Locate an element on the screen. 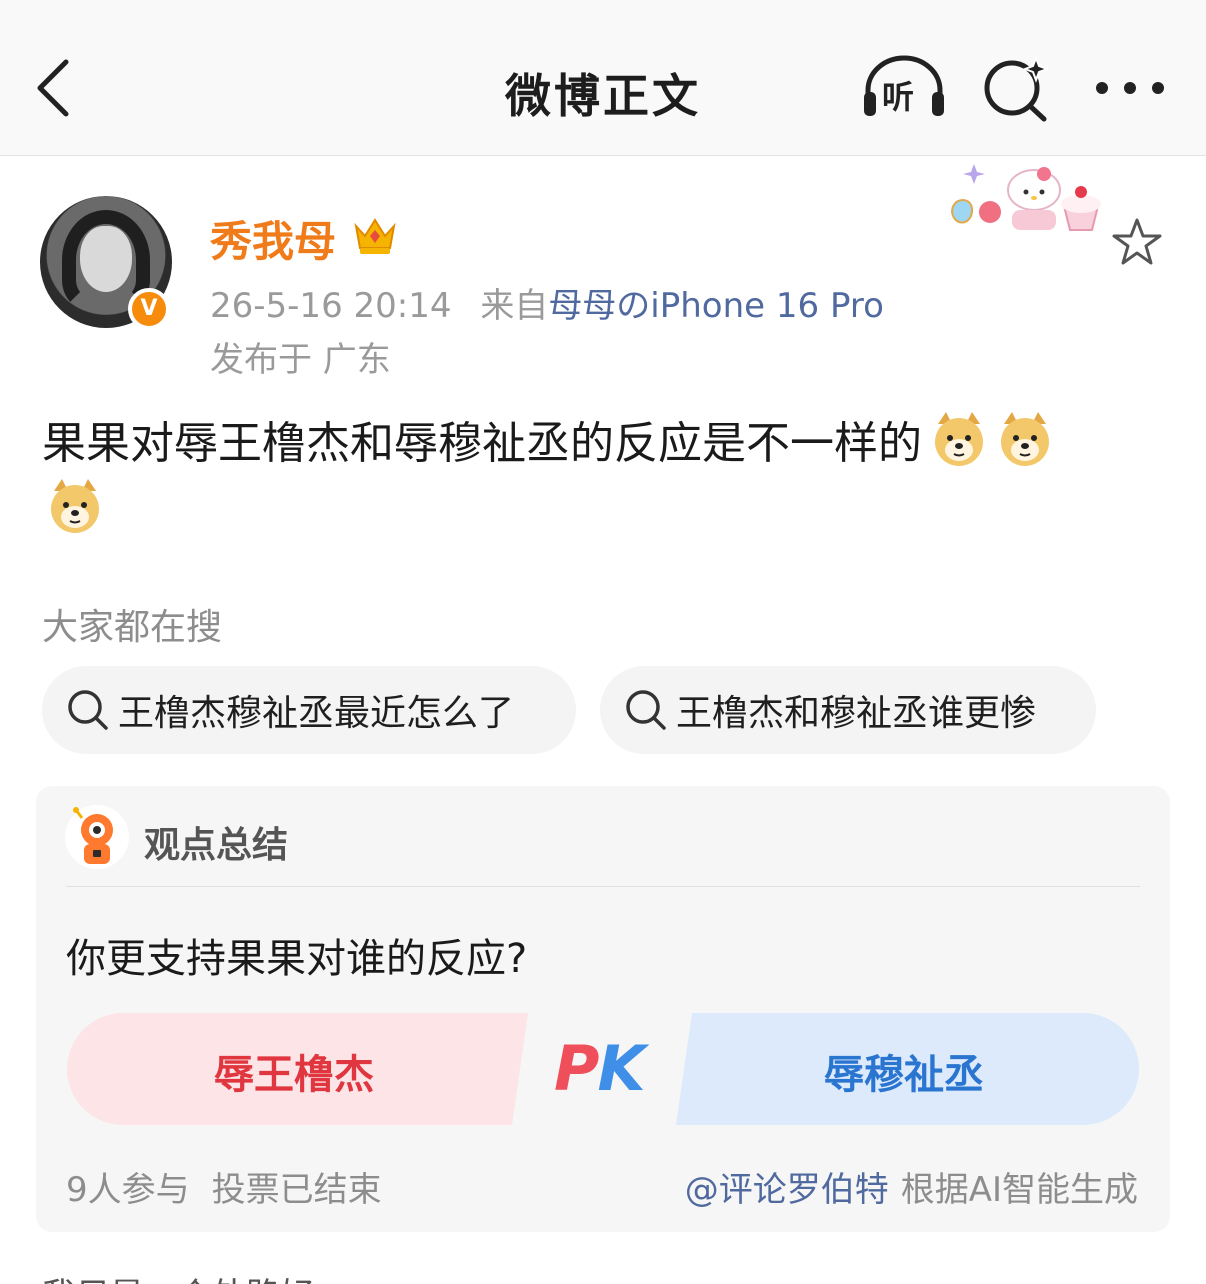 The height and width of the screenshot is (1284, 1206). ai-note: 根据AI智能生成 is located at coordinates (1019, 1190).